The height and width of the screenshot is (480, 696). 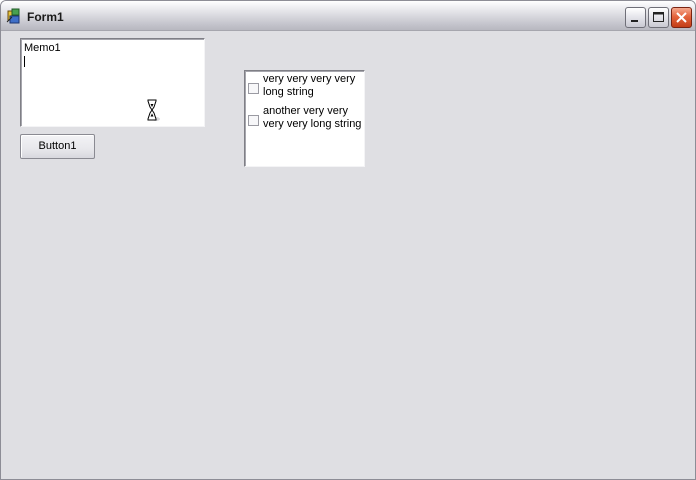 I want to click on title-bar: Form1, so click(x=348, y=16).